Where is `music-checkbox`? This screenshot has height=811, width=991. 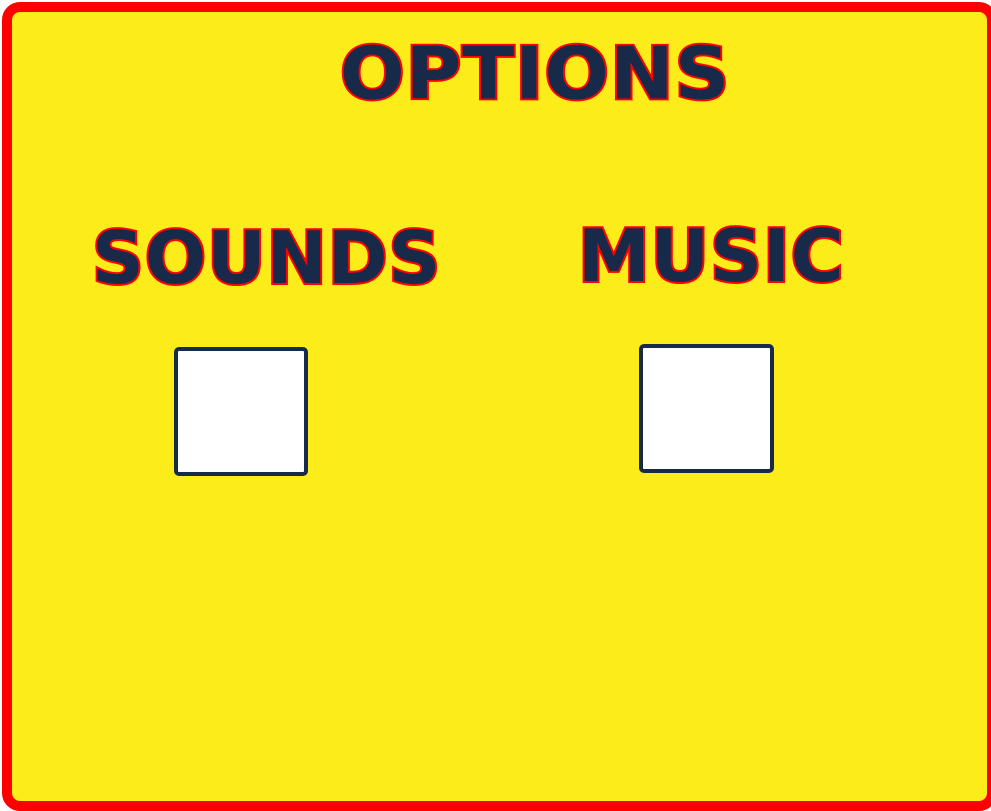 music-checkbox is located at coordinates (706, 408).